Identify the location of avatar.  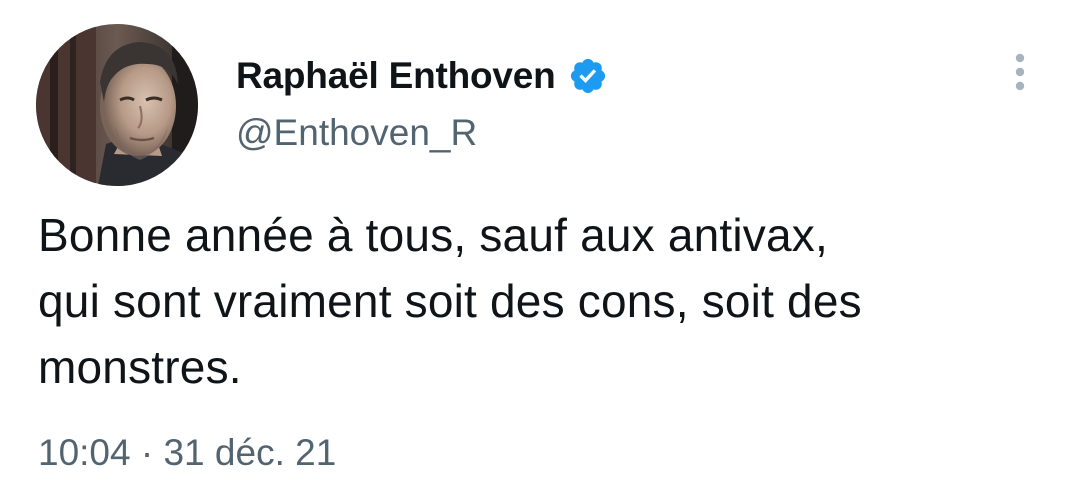
(117, 105).